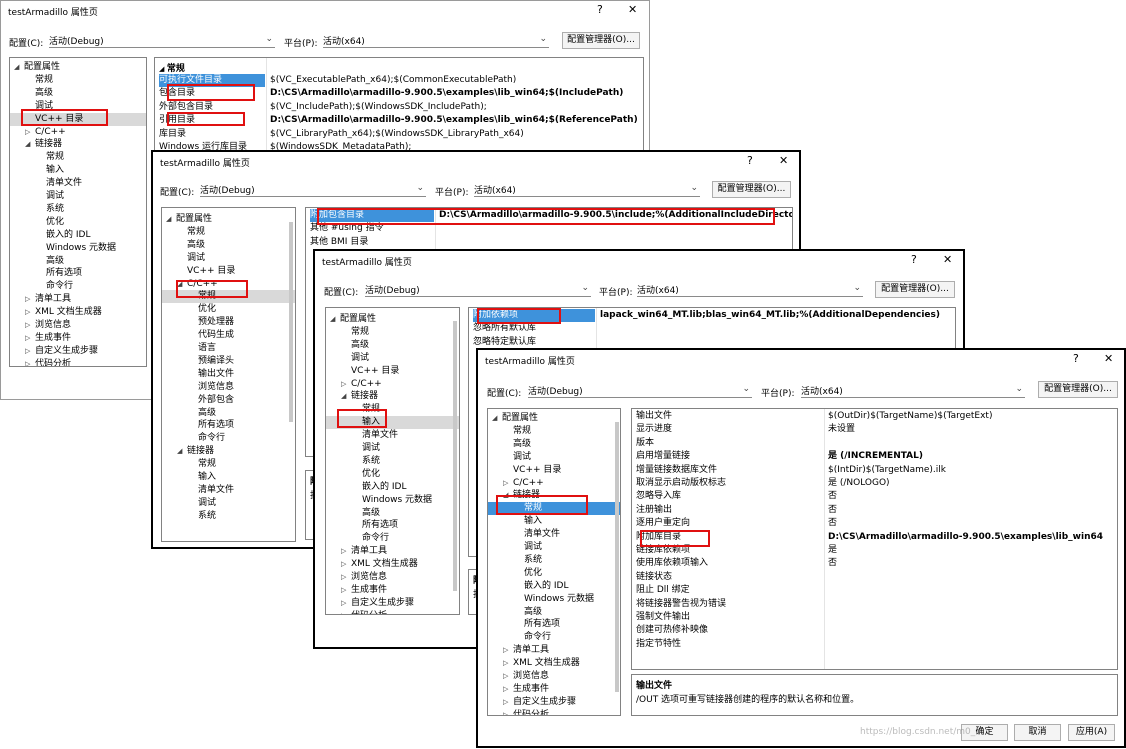 Image resolution: width=1126 pixels, height=749 pixels. Describe the element at coordinates (874, 456) in the screenshot. I see `property-row: 启用增量链接 是 (/INCREMENTAL)` at that location.